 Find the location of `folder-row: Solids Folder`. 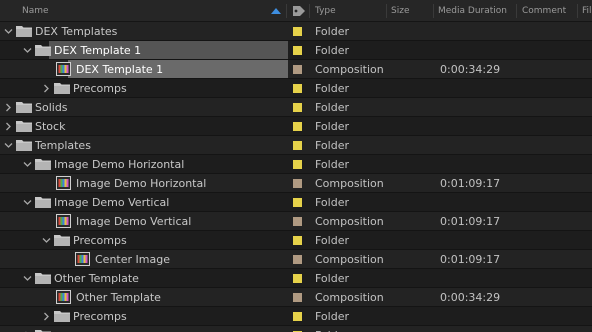

folder-row: Solids Folder is located at coordinates (296, 107).